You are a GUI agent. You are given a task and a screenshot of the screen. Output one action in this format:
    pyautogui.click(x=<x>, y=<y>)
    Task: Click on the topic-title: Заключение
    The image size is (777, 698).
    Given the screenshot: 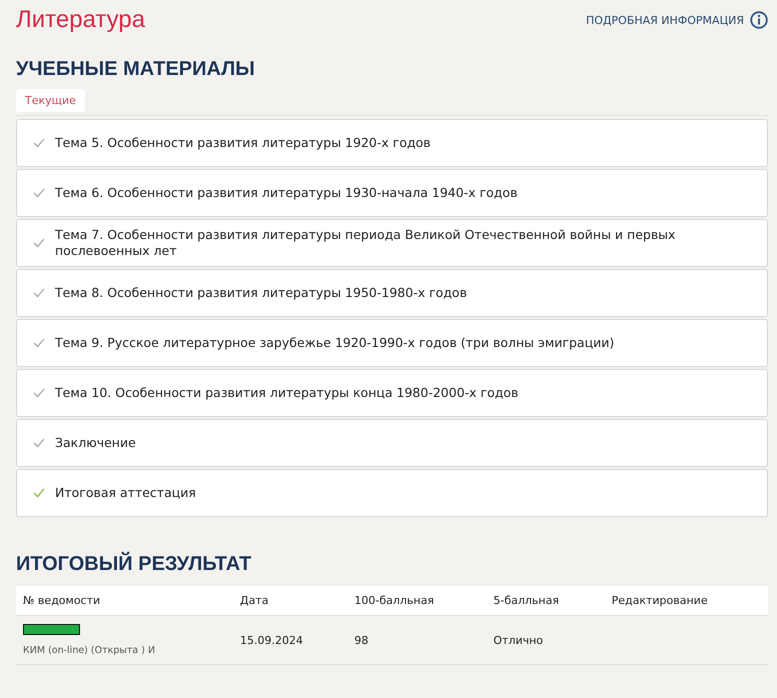 What is the action you would take?
    pyautogui.click(x=95, y=443)
    